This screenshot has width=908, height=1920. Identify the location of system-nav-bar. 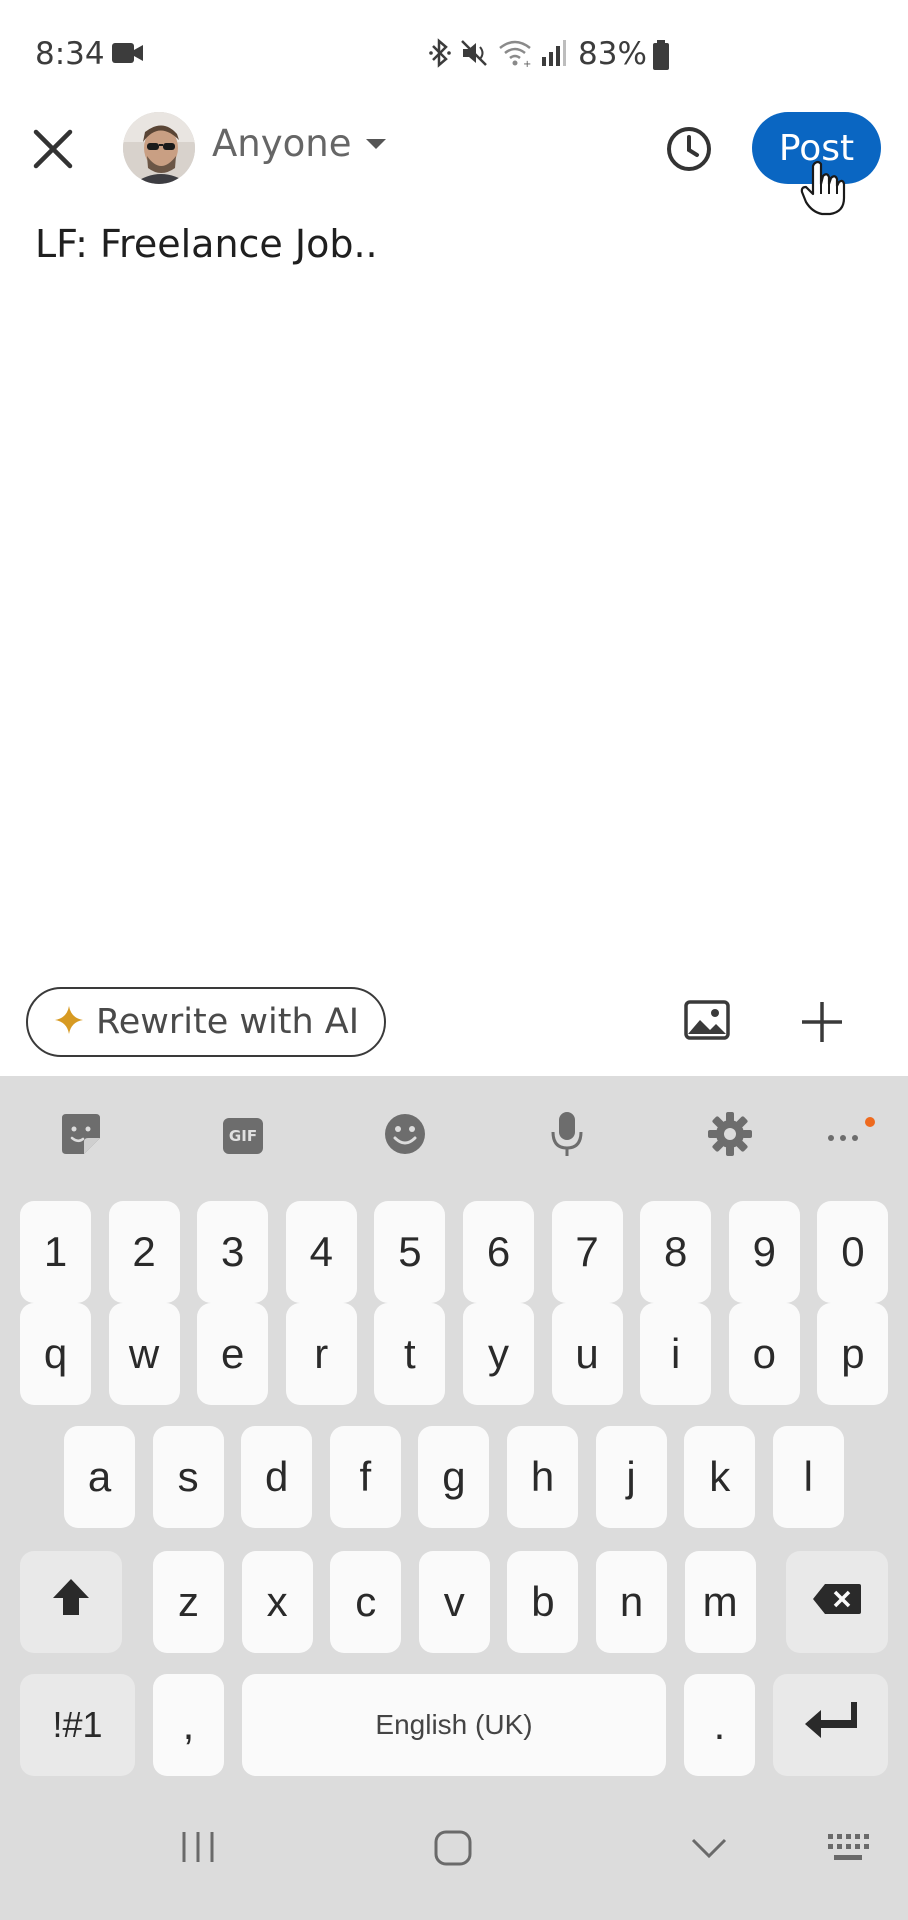
(454, 1855).